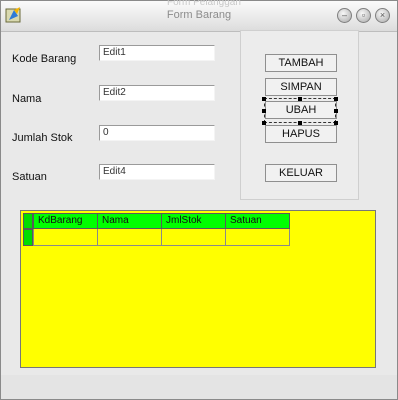 Image resolution: width=398 pixels, height=400 pixels. What do you see at coordinates (301, 110) in the screenshot?
I see `ubah-button: UBAH` at bounding box center [301, 110].